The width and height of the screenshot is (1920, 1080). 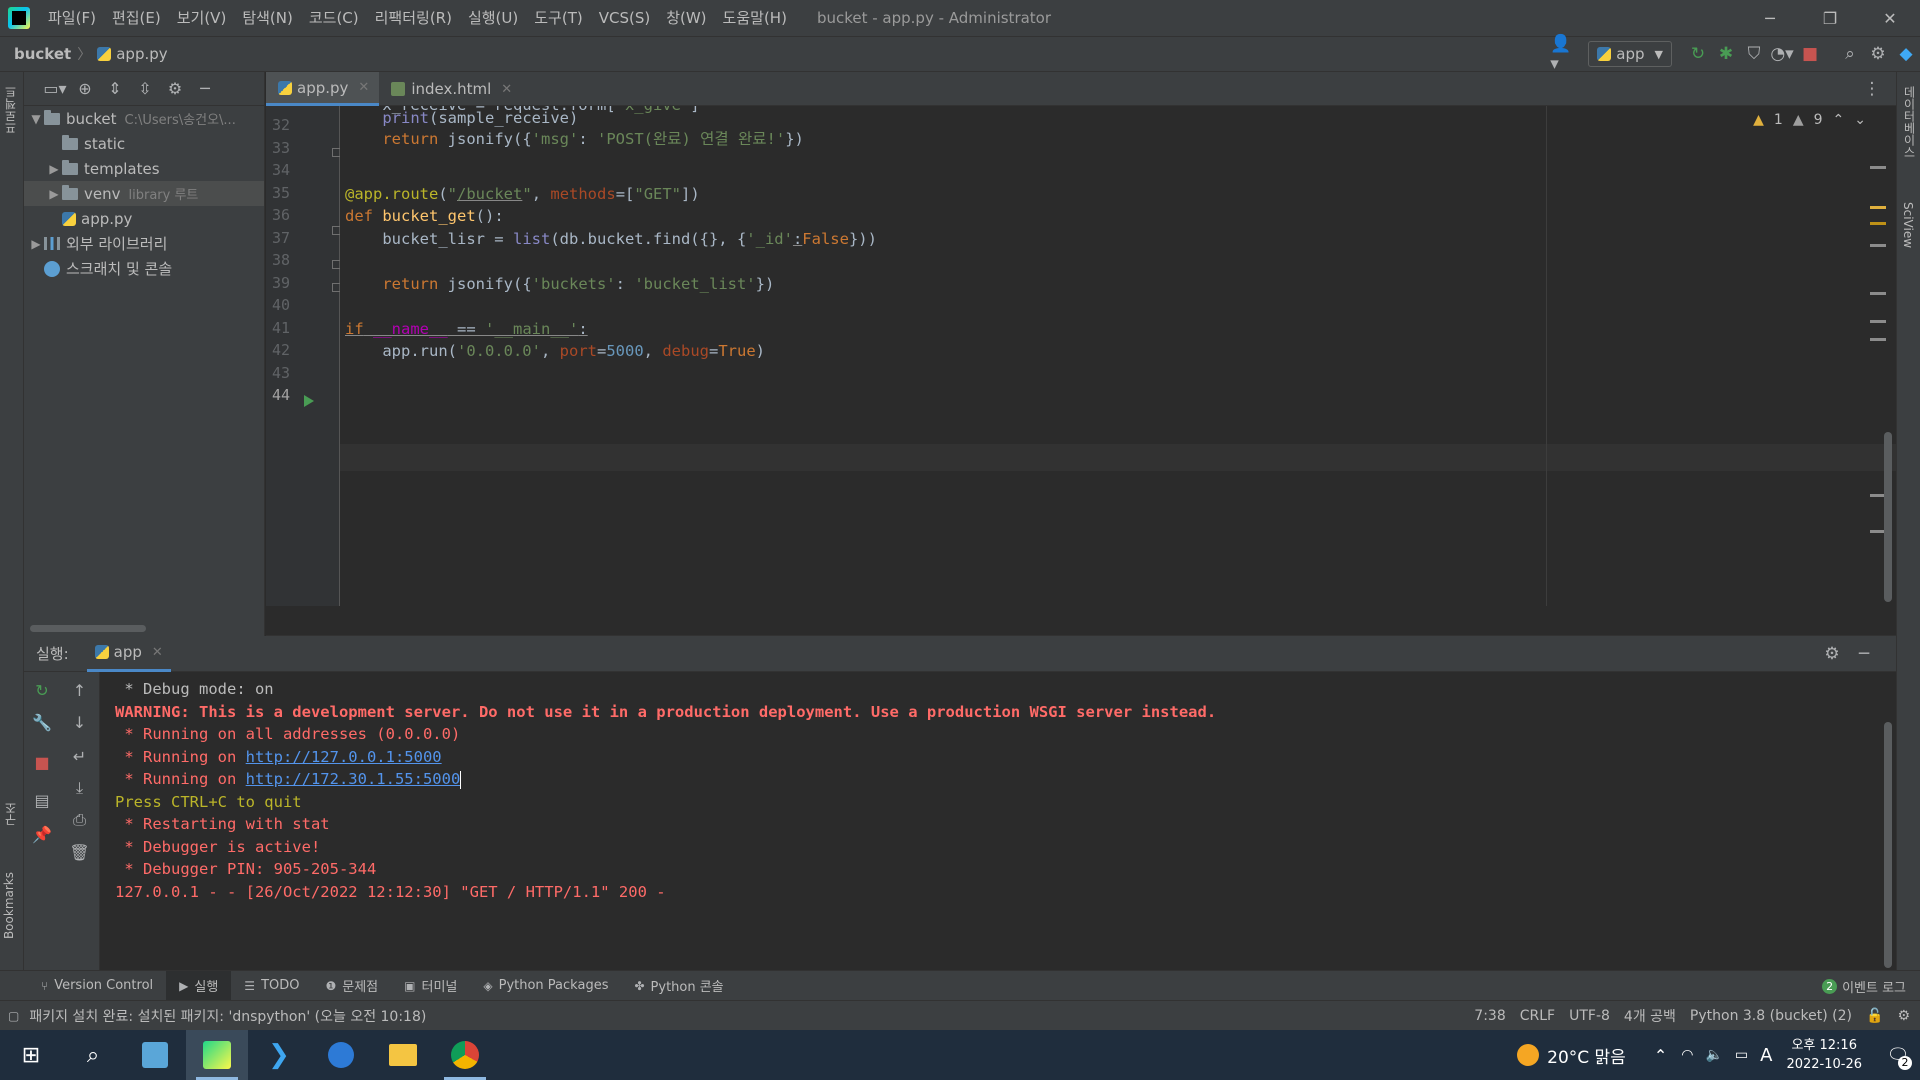 What do you see at coordinates (465, 1055) in the screenshot?
I see `taskbar-app-chrome` at bounding box center [465, 1055].